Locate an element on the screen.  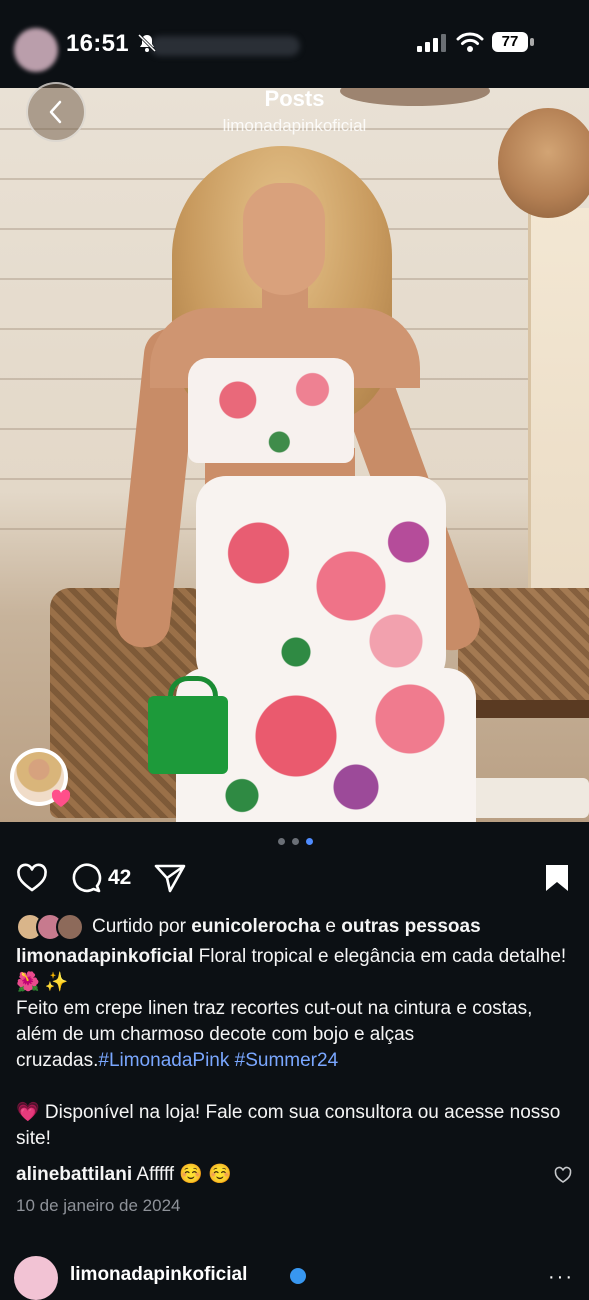
wifi-icon is located at coordinates (470, 42).